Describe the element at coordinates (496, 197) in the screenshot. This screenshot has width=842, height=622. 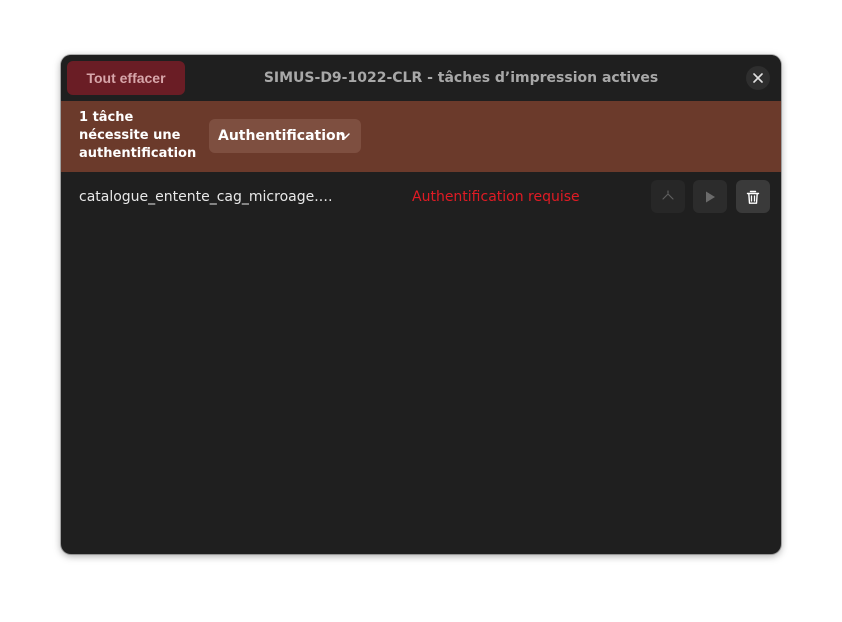
I see `job-status: Authentification requise` at that location.